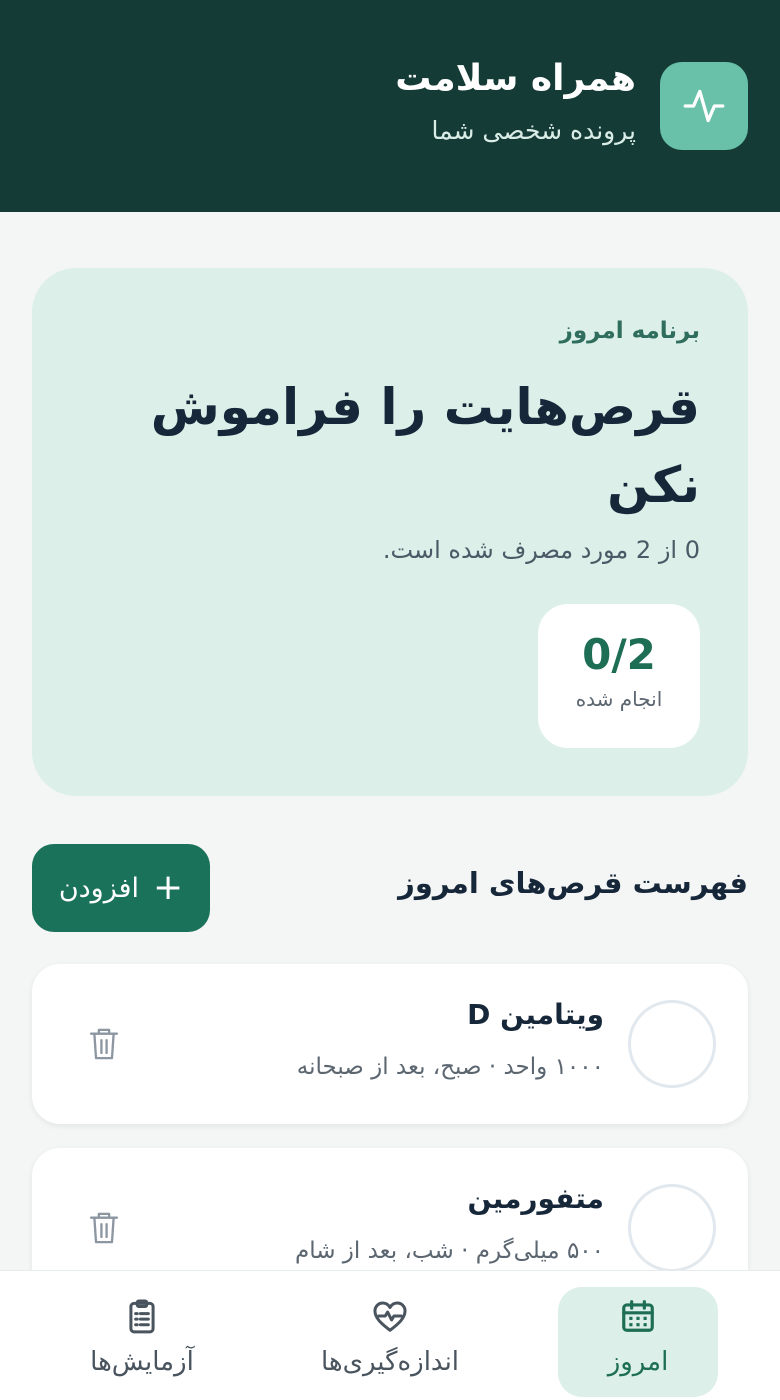  What do you see at coordinates (450, 1067) in the screenshot?
I see `pill-detail: ۱۰۰۰ واحد · صبح، بعد از صبحانه` at bounding box center [450, 1067].